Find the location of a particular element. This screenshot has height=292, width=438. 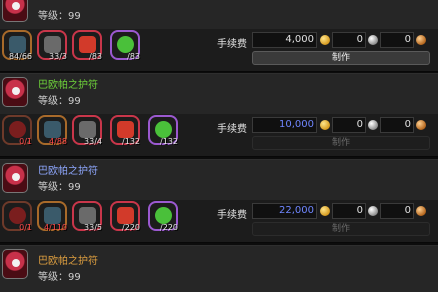

fee-gold-field: 10,000 is located at coordinates (284, 125).